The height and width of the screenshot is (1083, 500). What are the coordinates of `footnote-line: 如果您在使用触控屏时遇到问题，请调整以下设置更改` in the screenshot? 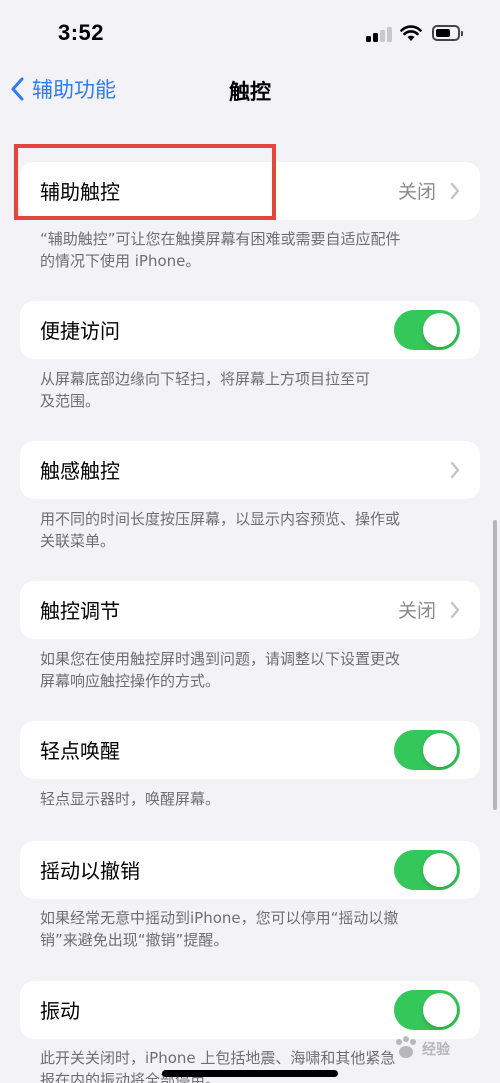 It's located at (220, 659).